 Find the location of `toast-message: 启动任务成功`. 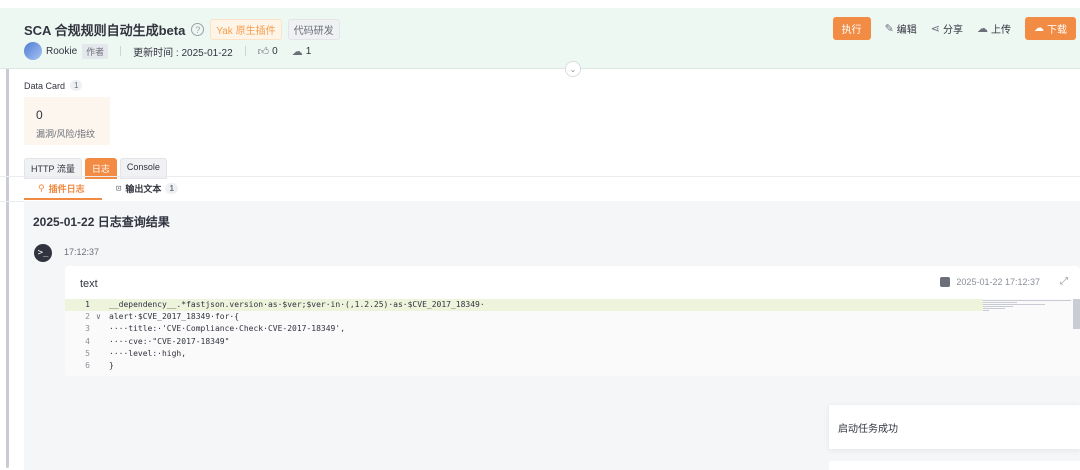

toast-message: 启动任务成功 is located at coordinates (868, 429).